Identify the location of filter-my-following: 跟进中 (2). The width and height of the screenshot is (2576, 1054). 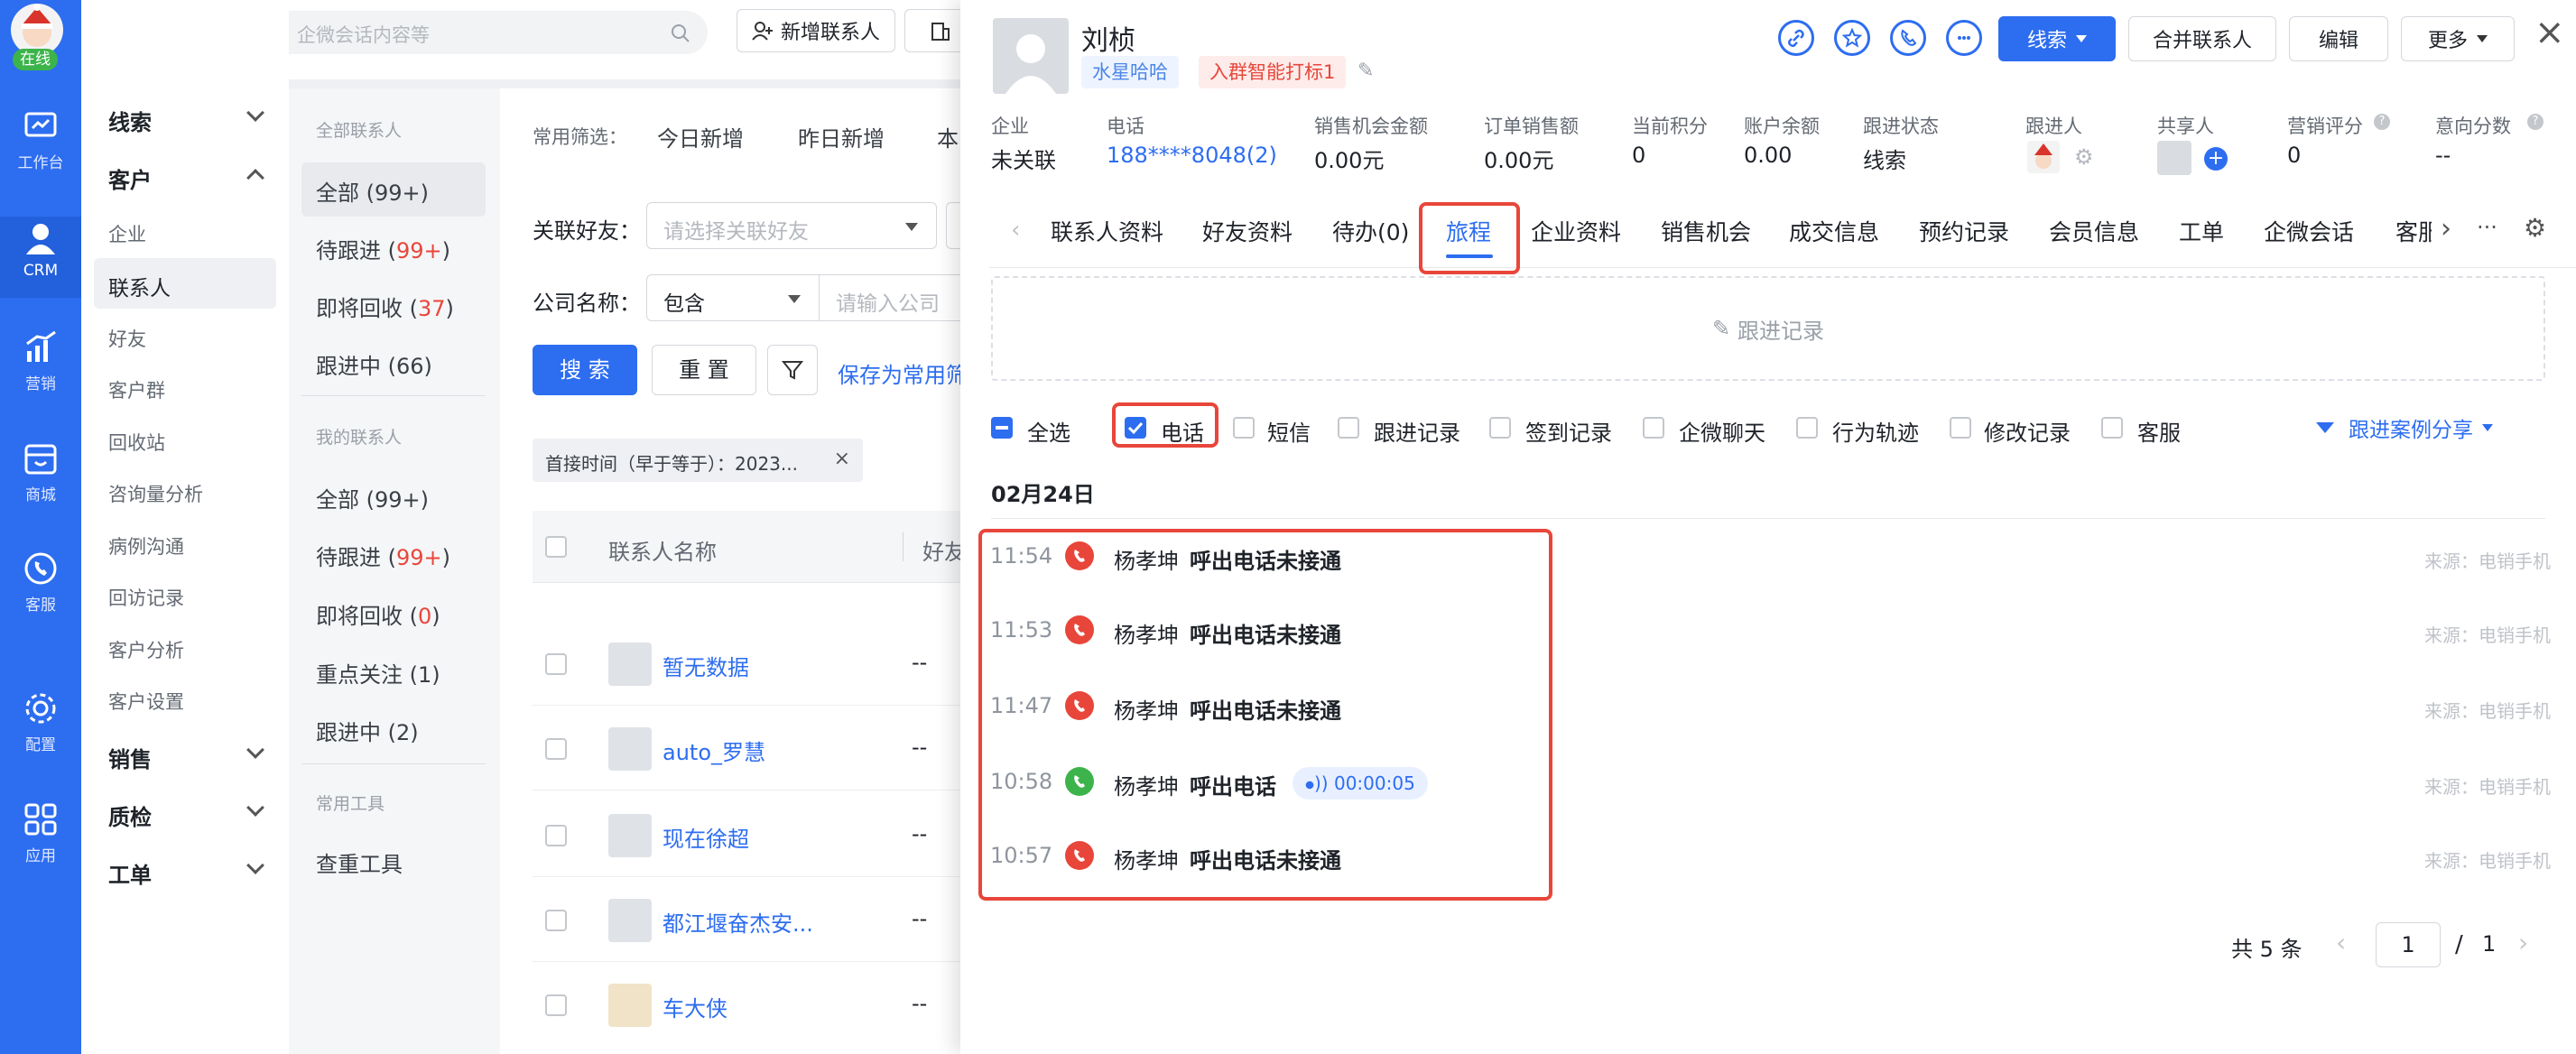
(368, 730).